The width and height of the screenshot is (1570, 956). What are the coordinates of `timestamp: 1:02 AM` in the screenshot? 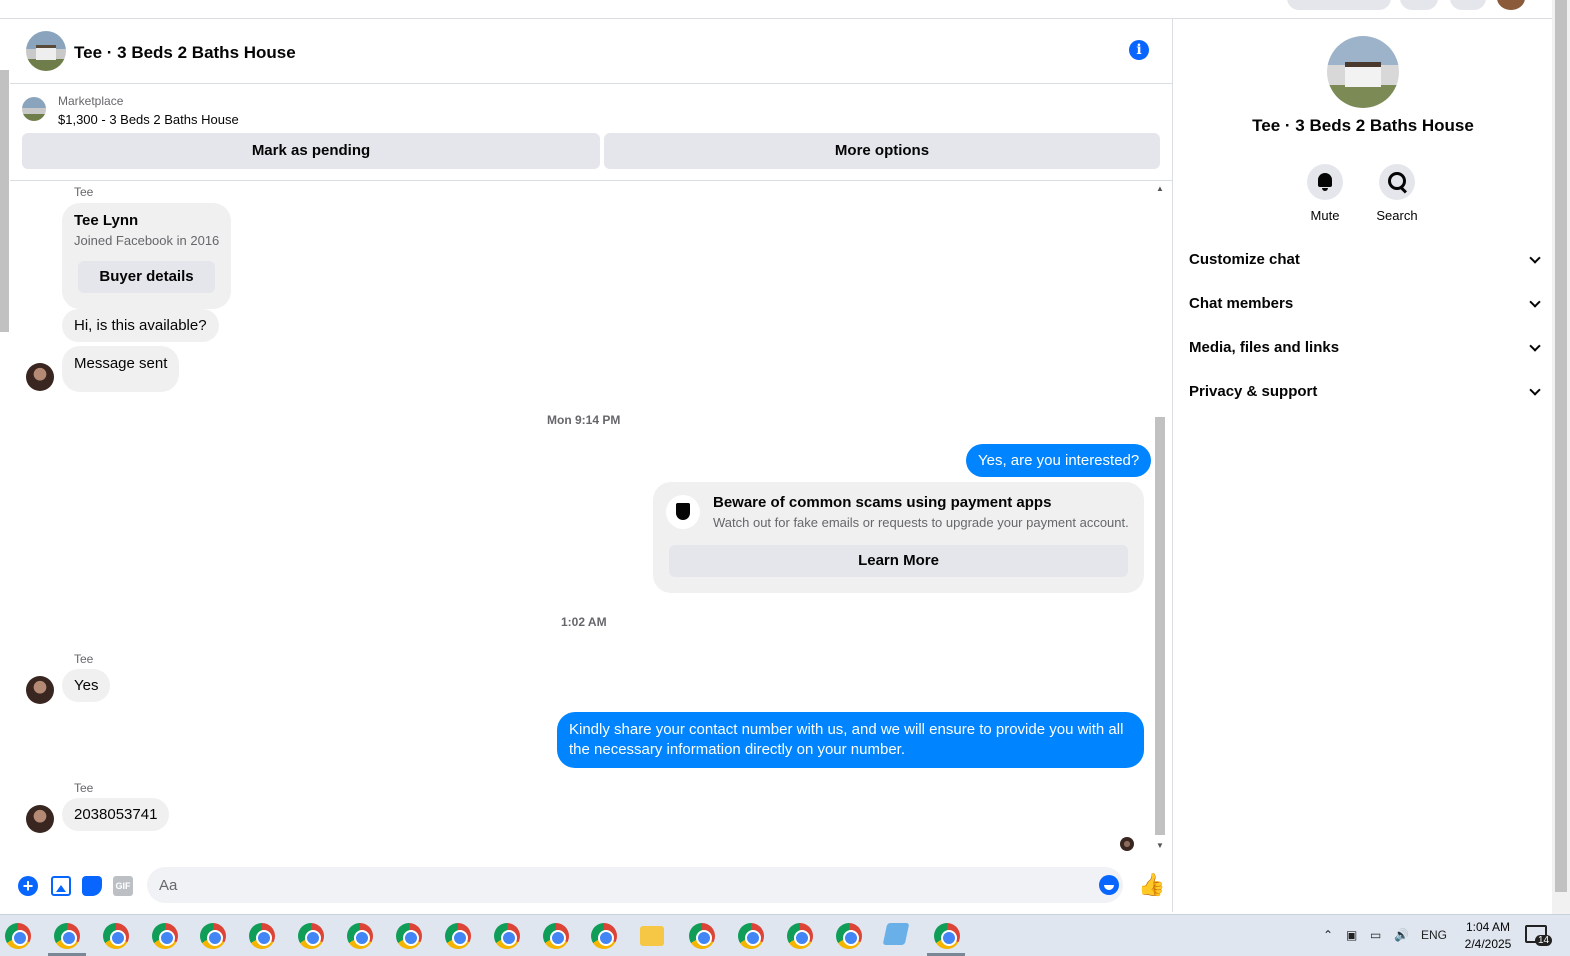 It's located at (584, 622).